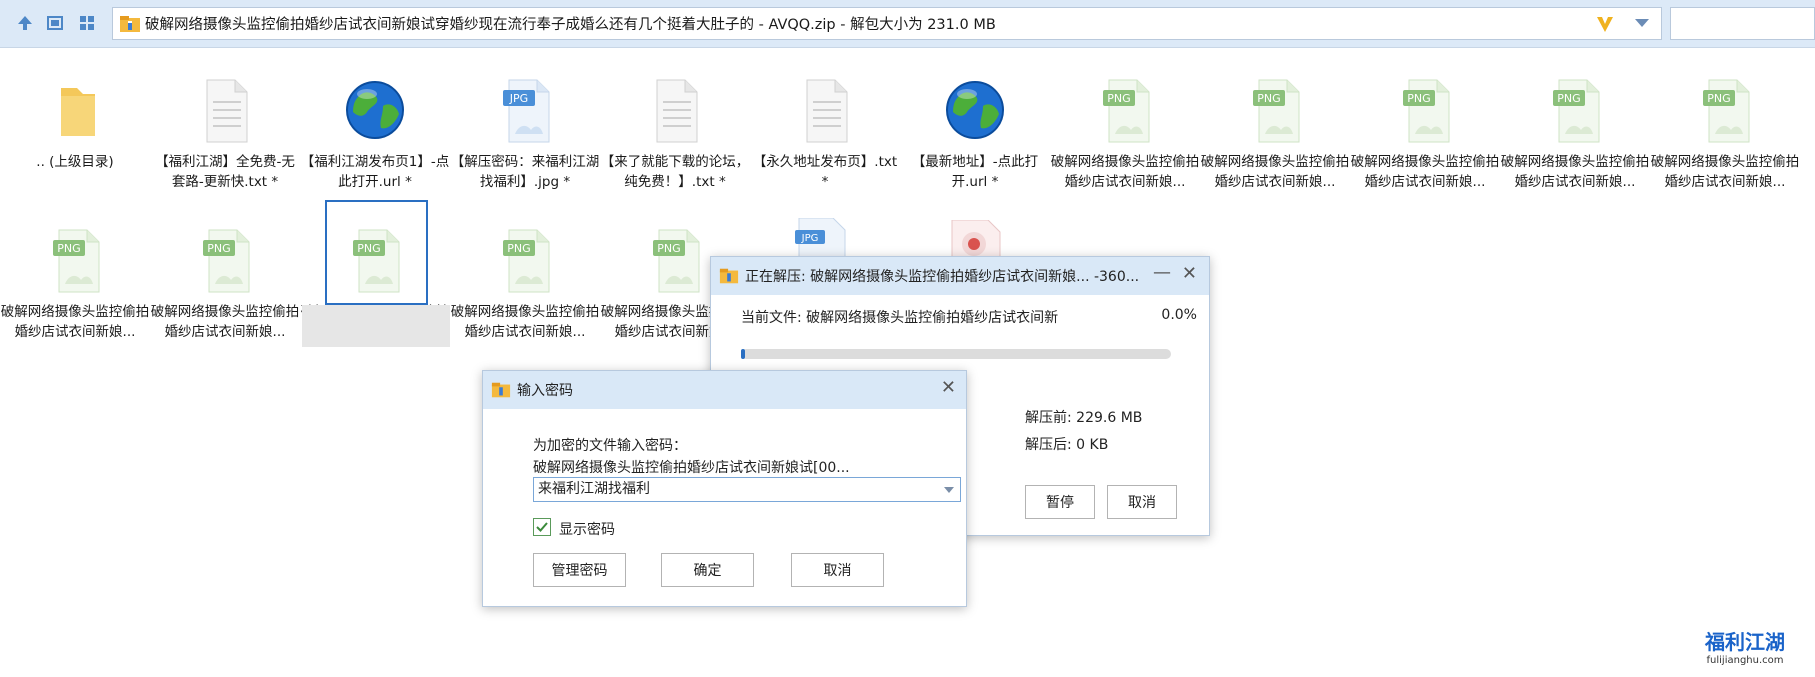  What do you see at coordinates (900, 318) in the screenshot?
I see `current-file-text: 当前文件: 破解网络摄像头监控偷拍婚纱店试衣间新` at bounding box center [900, 318].